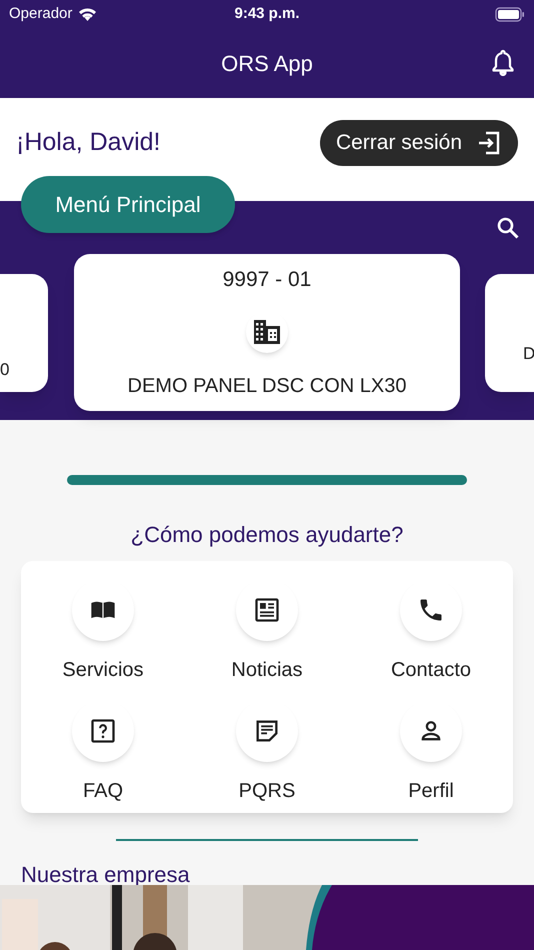 The width and height of the screenshot is (534, 950). Describe the element at coordinates (106, 875) in the screenshot. I see `company-heading: Nuestra empresa` at that location.